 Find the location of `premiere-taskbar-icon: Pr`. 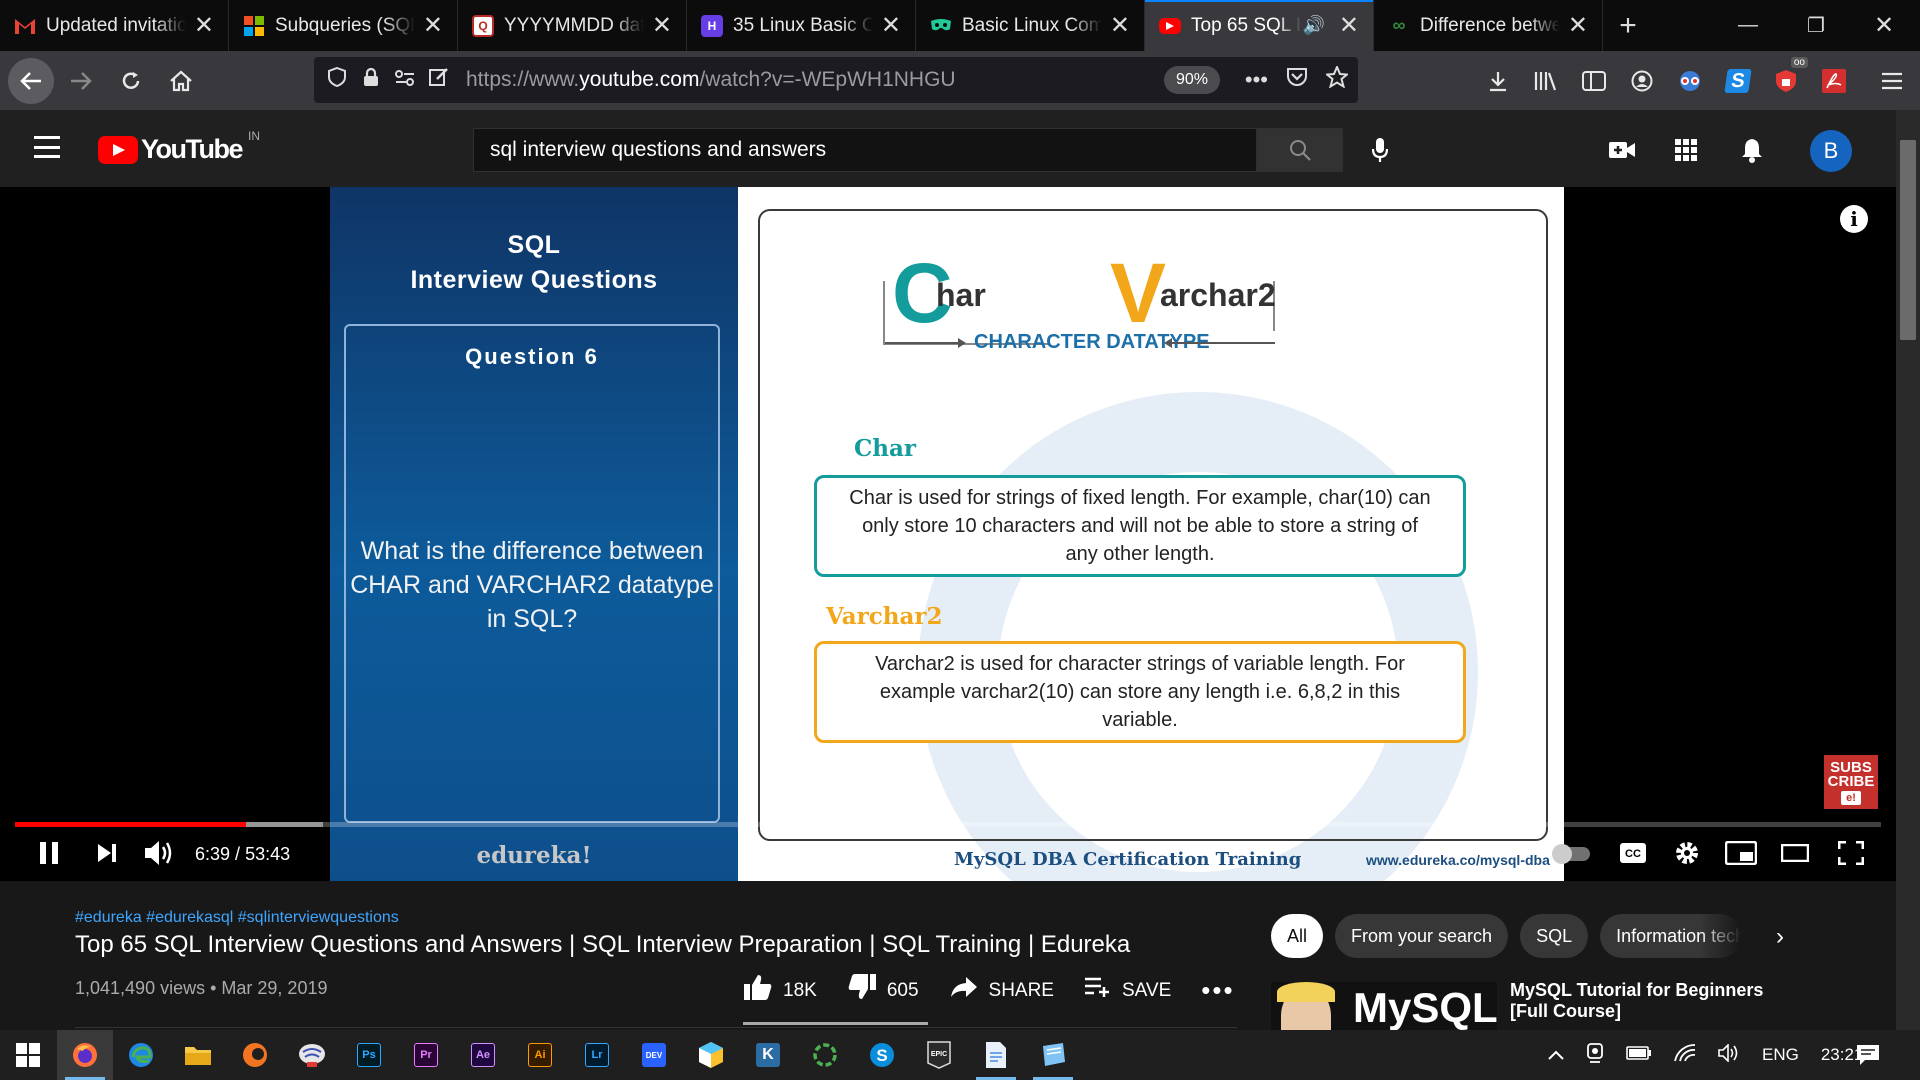

premiere-taskbar-icon: Pr is located at coordinates (426, 1055).